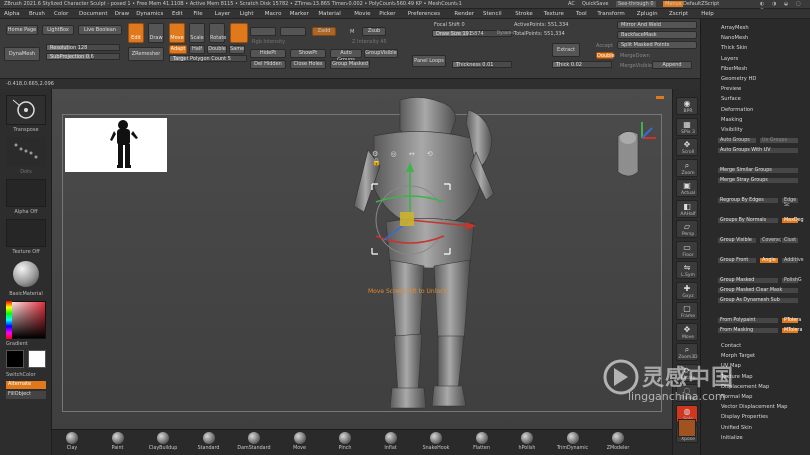 Image resolution: width=810 pixels, height=455 pixels. Describe the element at coordinates (687, 428) in the screenshot. I see `texture-switch-icon` at that location.